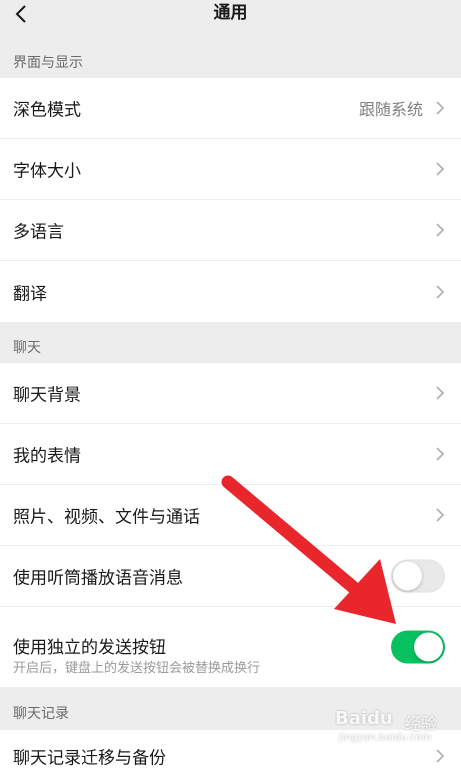 This screenshot has width=461, height=770. I want to click on row-label: 字体大小, so click(47, 171).